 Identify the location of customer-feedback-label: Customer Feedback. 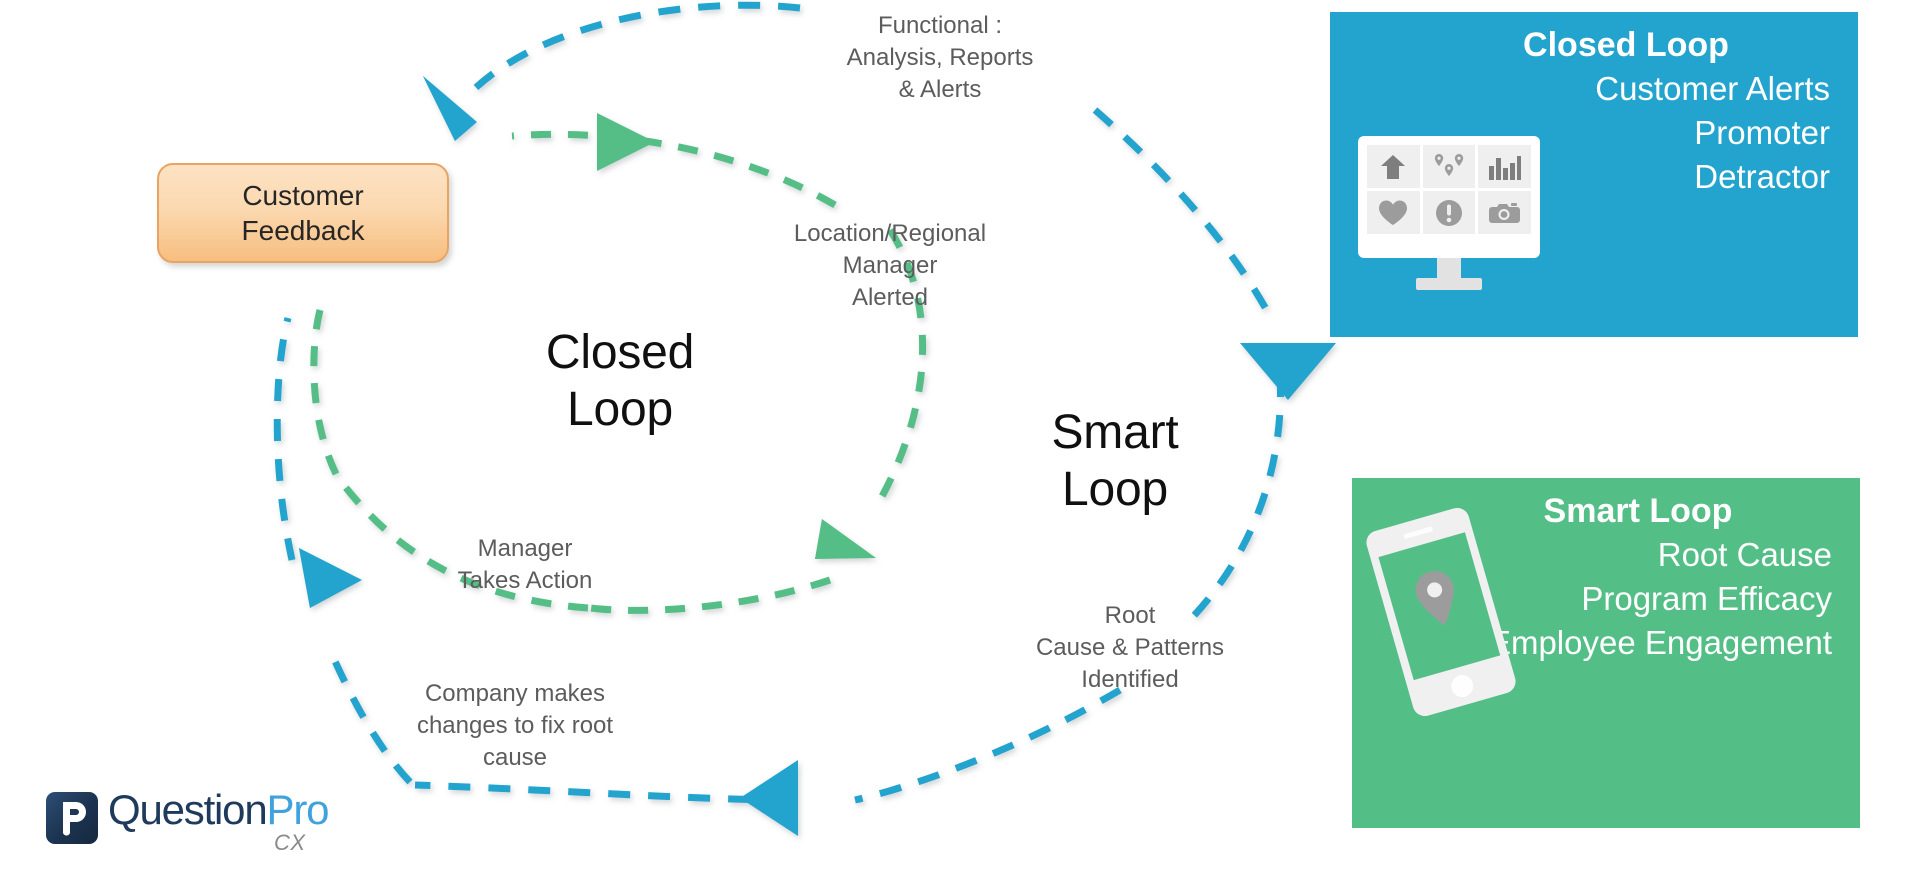
(303, 213).